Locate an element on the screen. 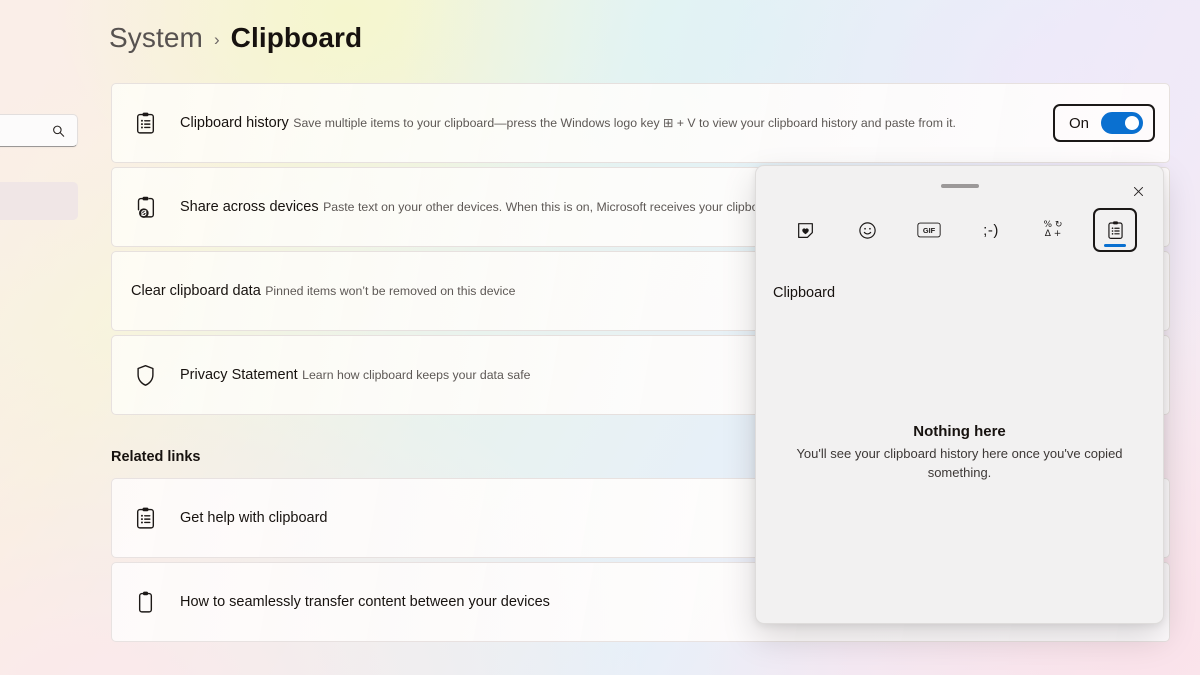  empty-state-title: Nothing here is located at coordinates (959, 431).